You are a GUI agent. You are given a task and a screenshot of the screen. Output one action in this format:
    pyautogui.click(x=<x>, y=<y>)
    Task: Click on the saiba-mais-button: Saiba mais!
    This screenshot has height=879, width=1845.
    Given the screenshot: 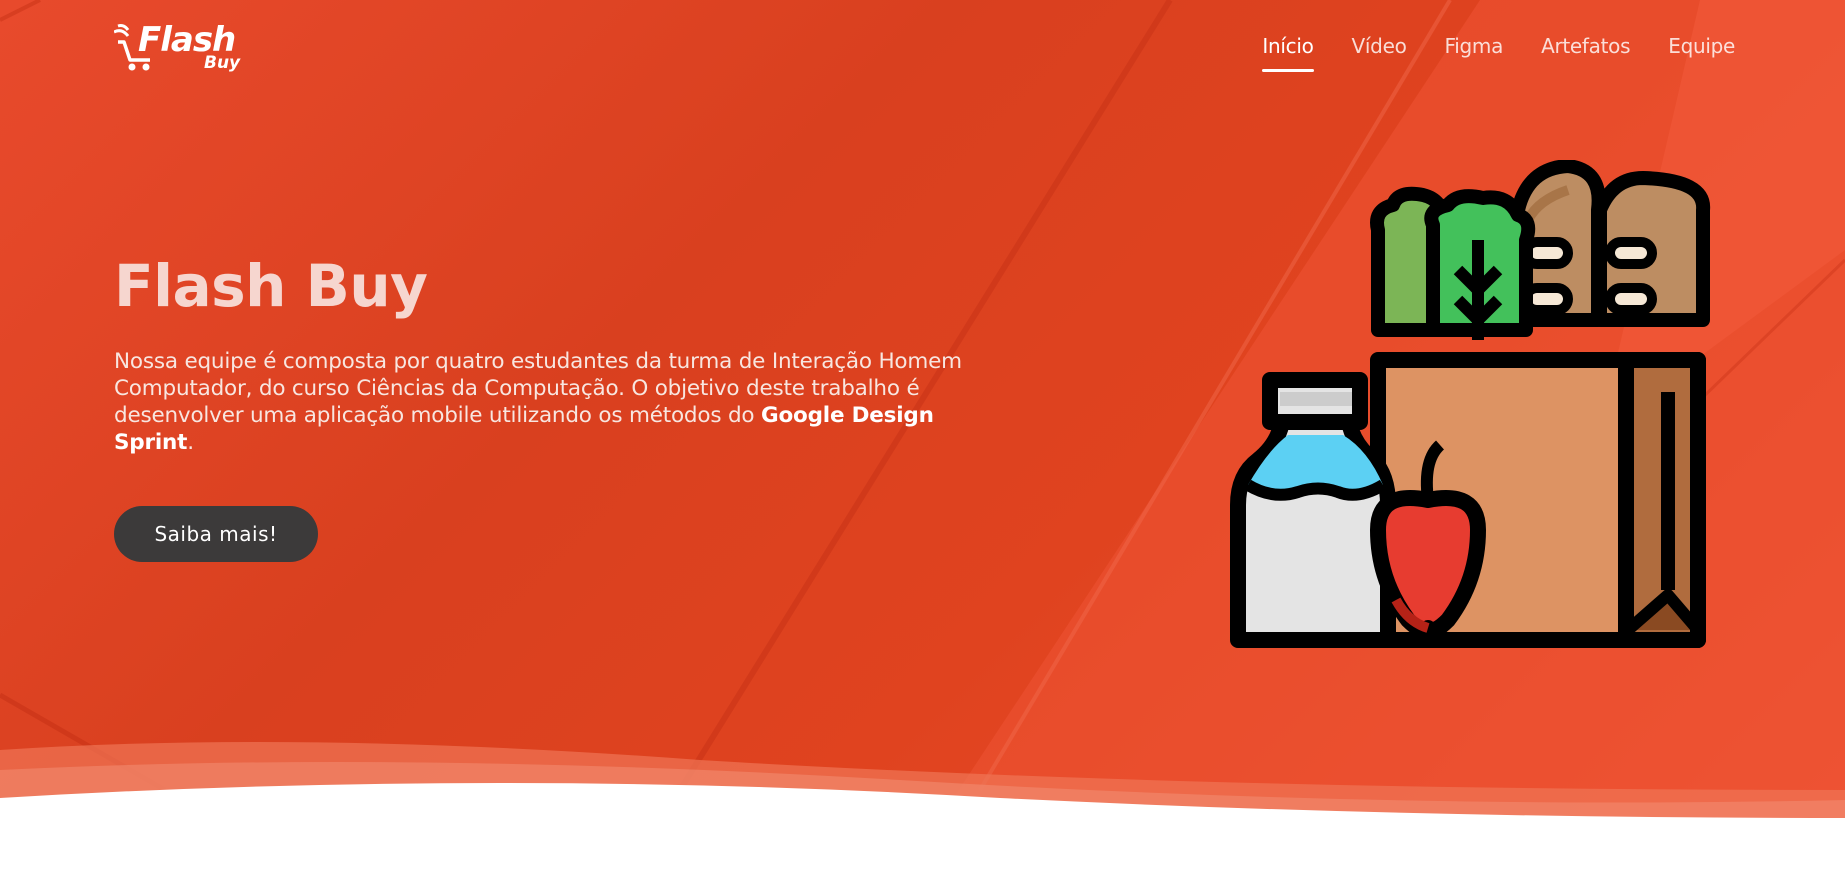 What is the action you would take?
    pyautogui.click(x=216, y=534)
    